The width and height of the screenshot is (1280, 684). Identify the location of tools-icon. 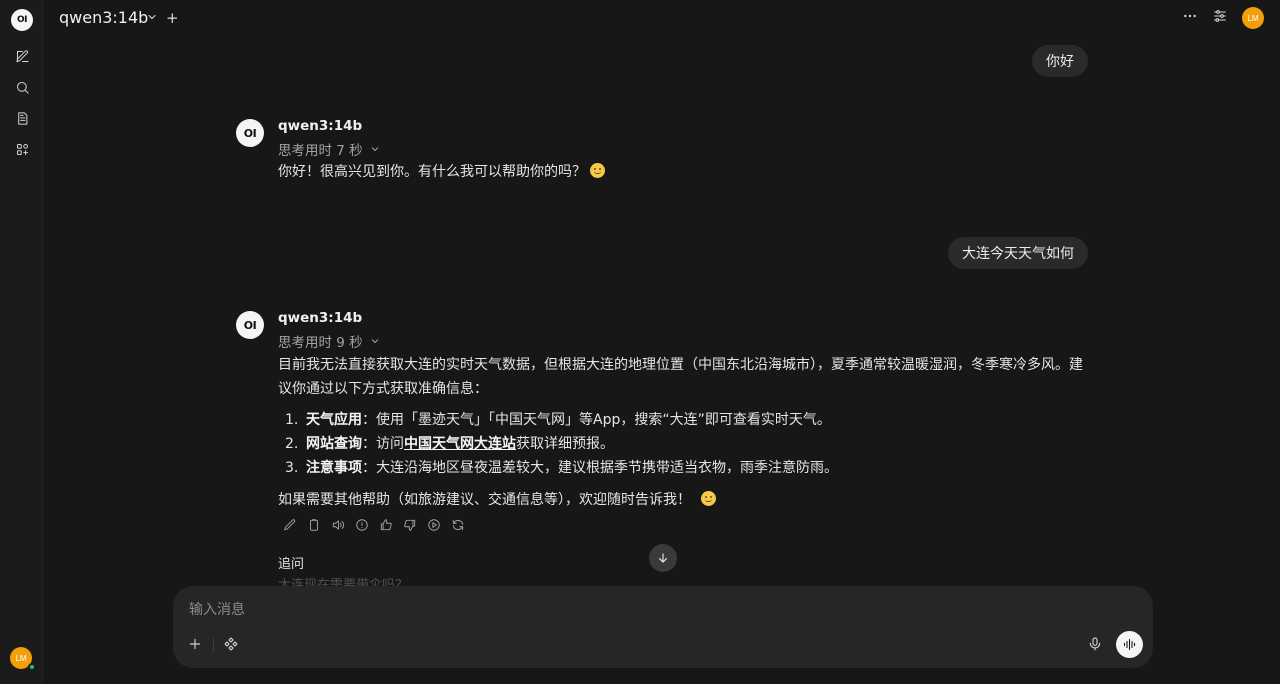
(231, 644).